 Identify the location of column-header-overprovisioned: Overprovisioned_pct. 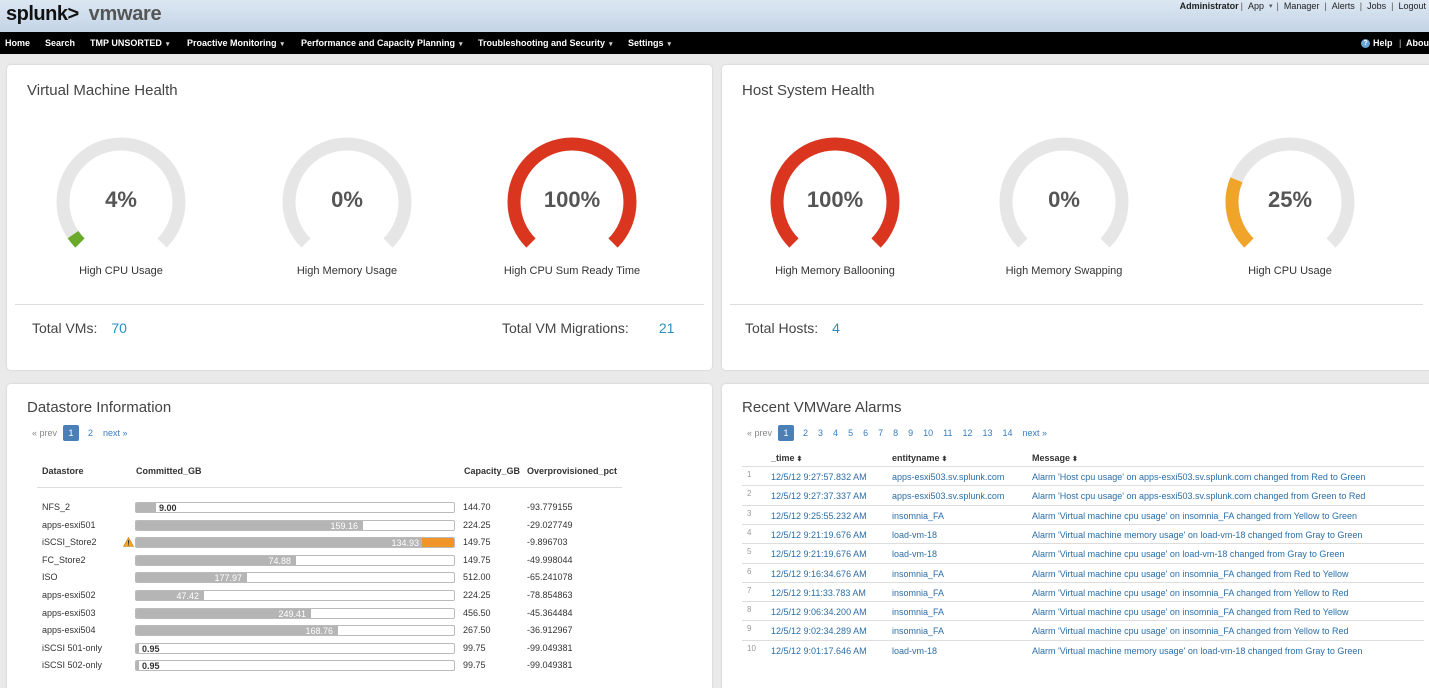
(572, 471).